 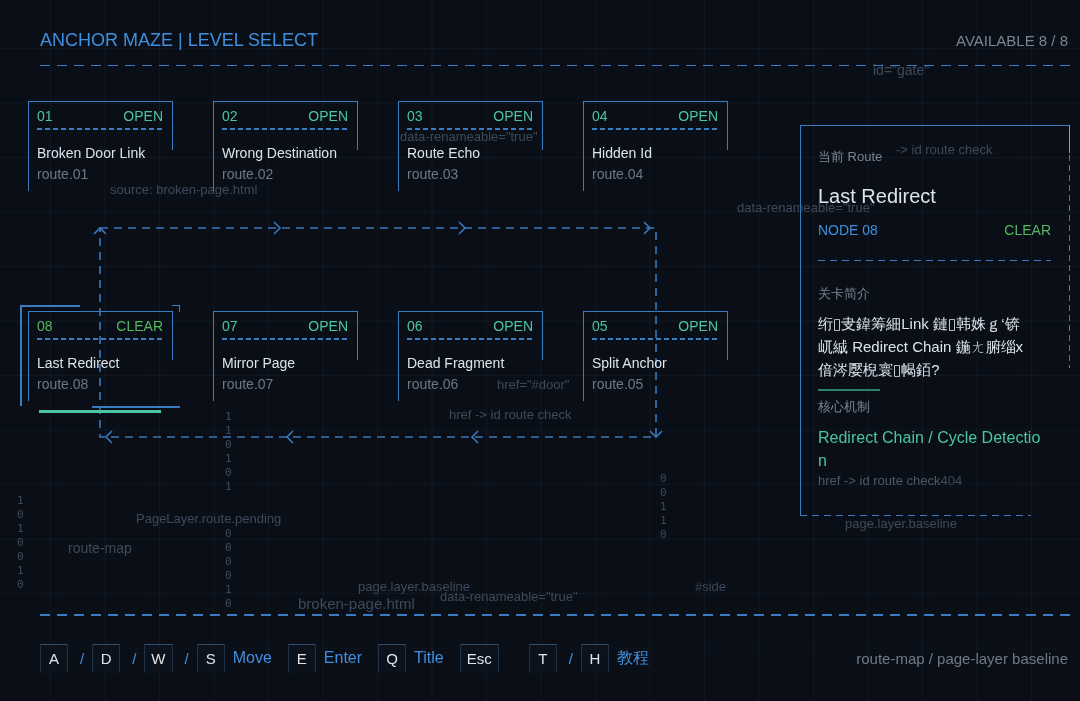 What do you see at coordinates (655, 146) in the screenshot?
I see `level-card: 04 OPEN Hidden Id route.04` at bounding box center [655, 146].